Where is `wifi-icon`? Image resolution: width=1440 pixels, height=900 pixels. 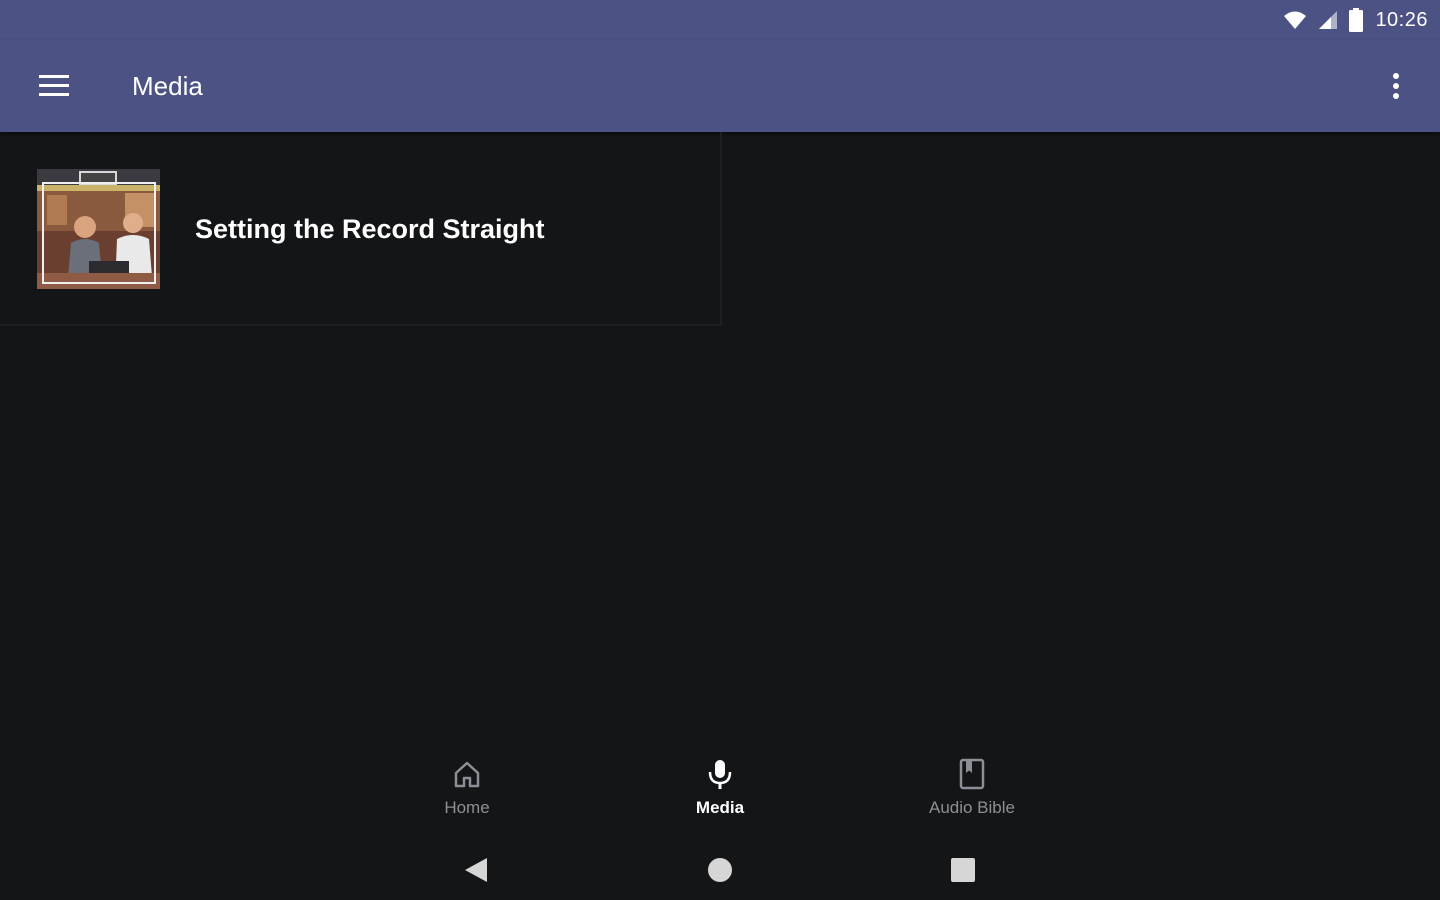
wifi-icon is located at coordinates (1295, 20).